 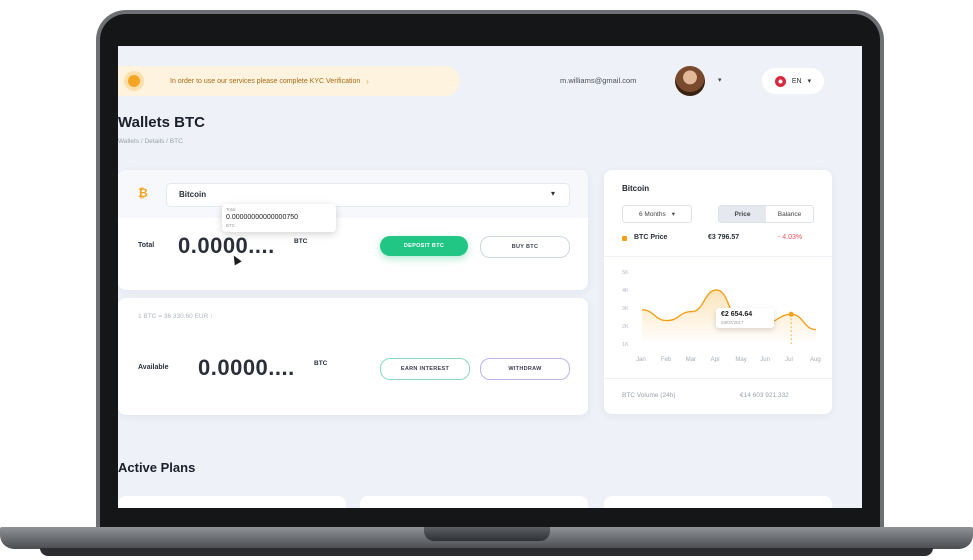 What do you see at coordinates (146, 245) in the screenshot?
I see `total-label: Total` at bounding box center [146, 245].